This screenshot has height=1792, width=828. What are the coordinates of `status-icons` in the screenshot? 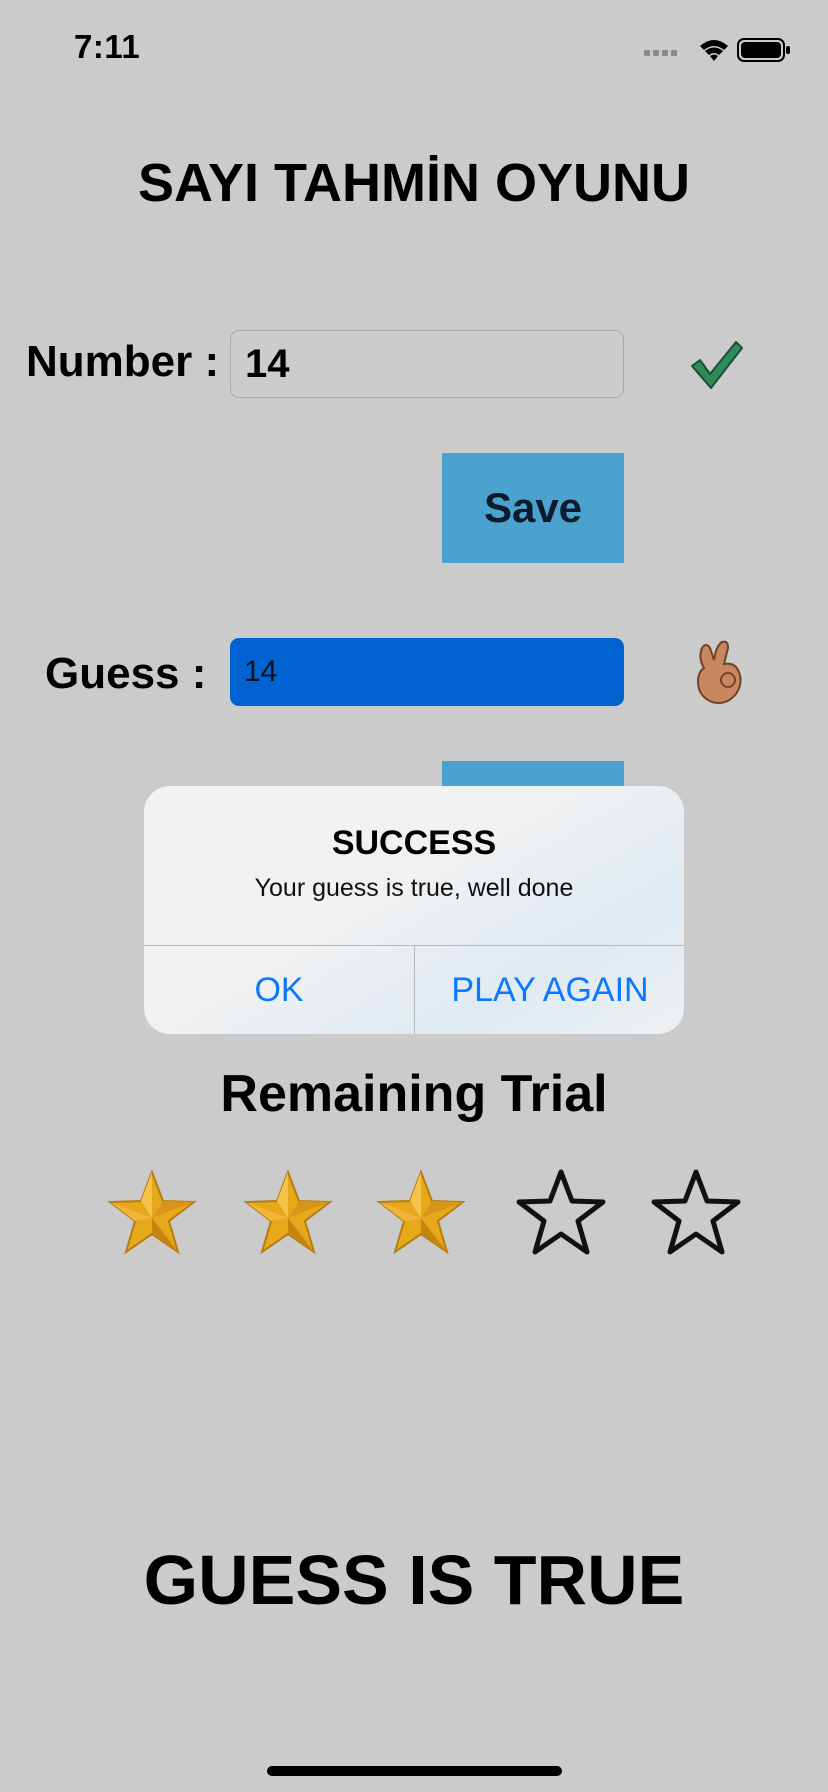 It's located at (717, 51).